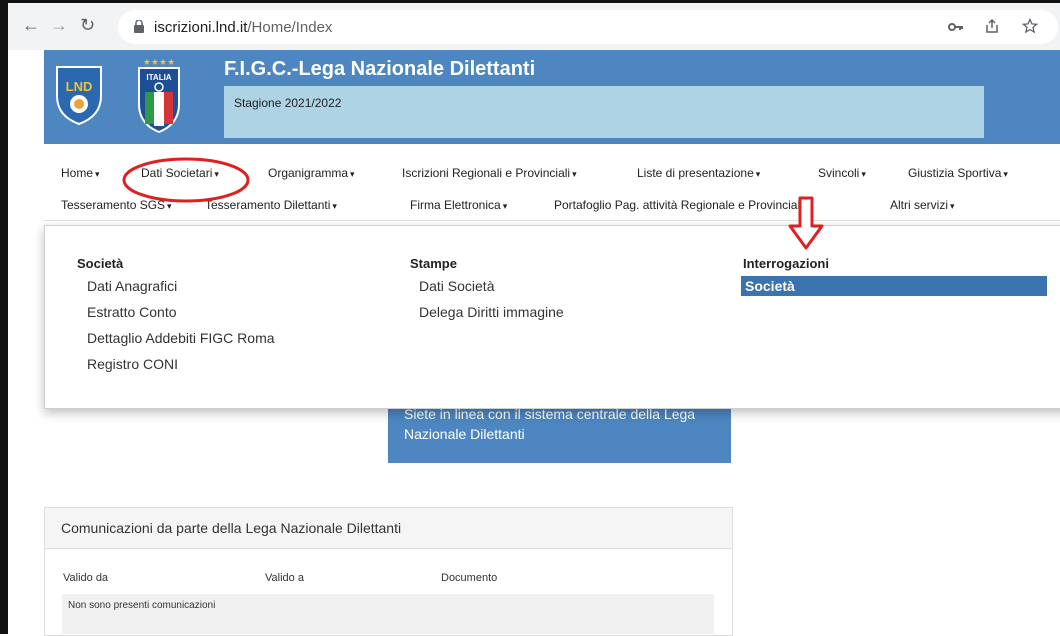 The width and height of the screenshot is (1060, 636). What do you see at coordinates (177, 173) in the screenshot?
I see `nav-label: Dati Societari` at bounding box center [177, 173].